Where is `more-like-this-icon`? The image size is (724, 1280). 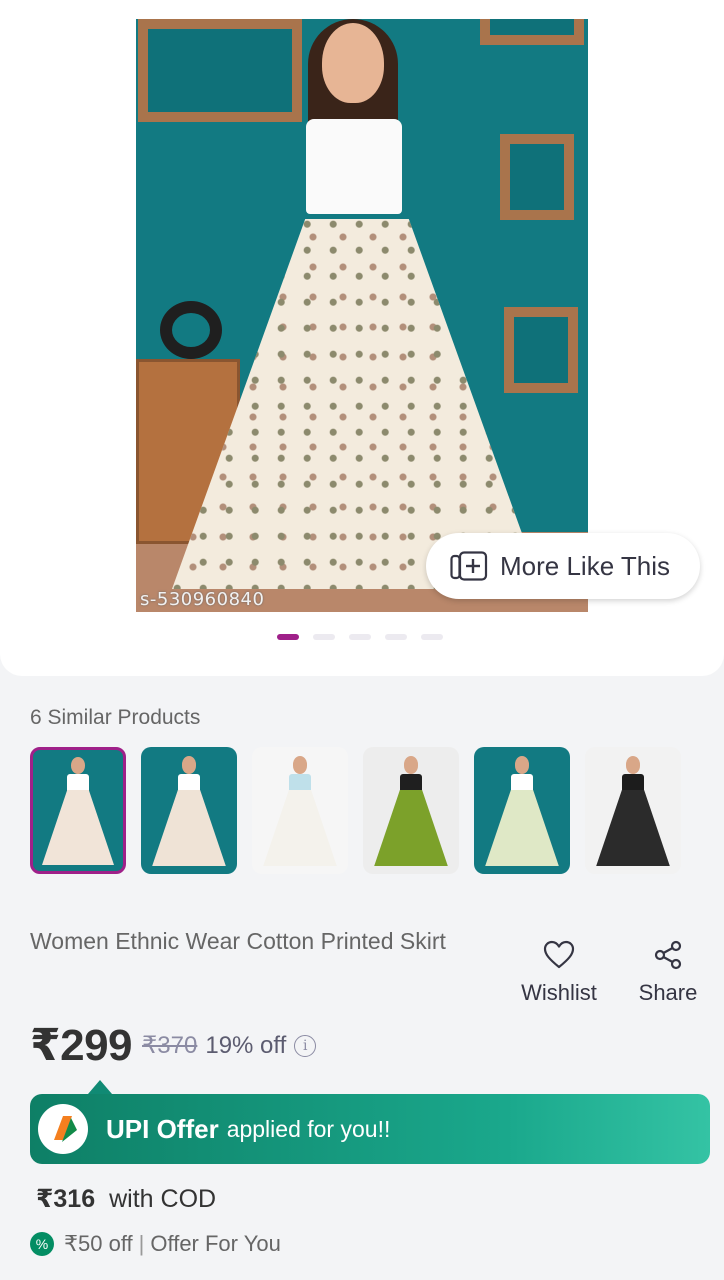 more-like-this-icon is located at coordinates (469, 566).